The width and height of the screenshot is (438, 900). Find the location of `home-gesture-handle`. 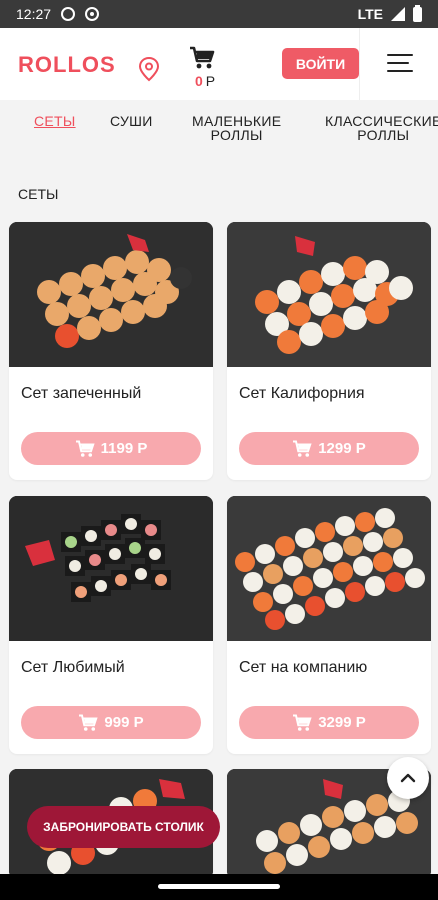

home-gesture-handle is located at coordinates (219, 886).